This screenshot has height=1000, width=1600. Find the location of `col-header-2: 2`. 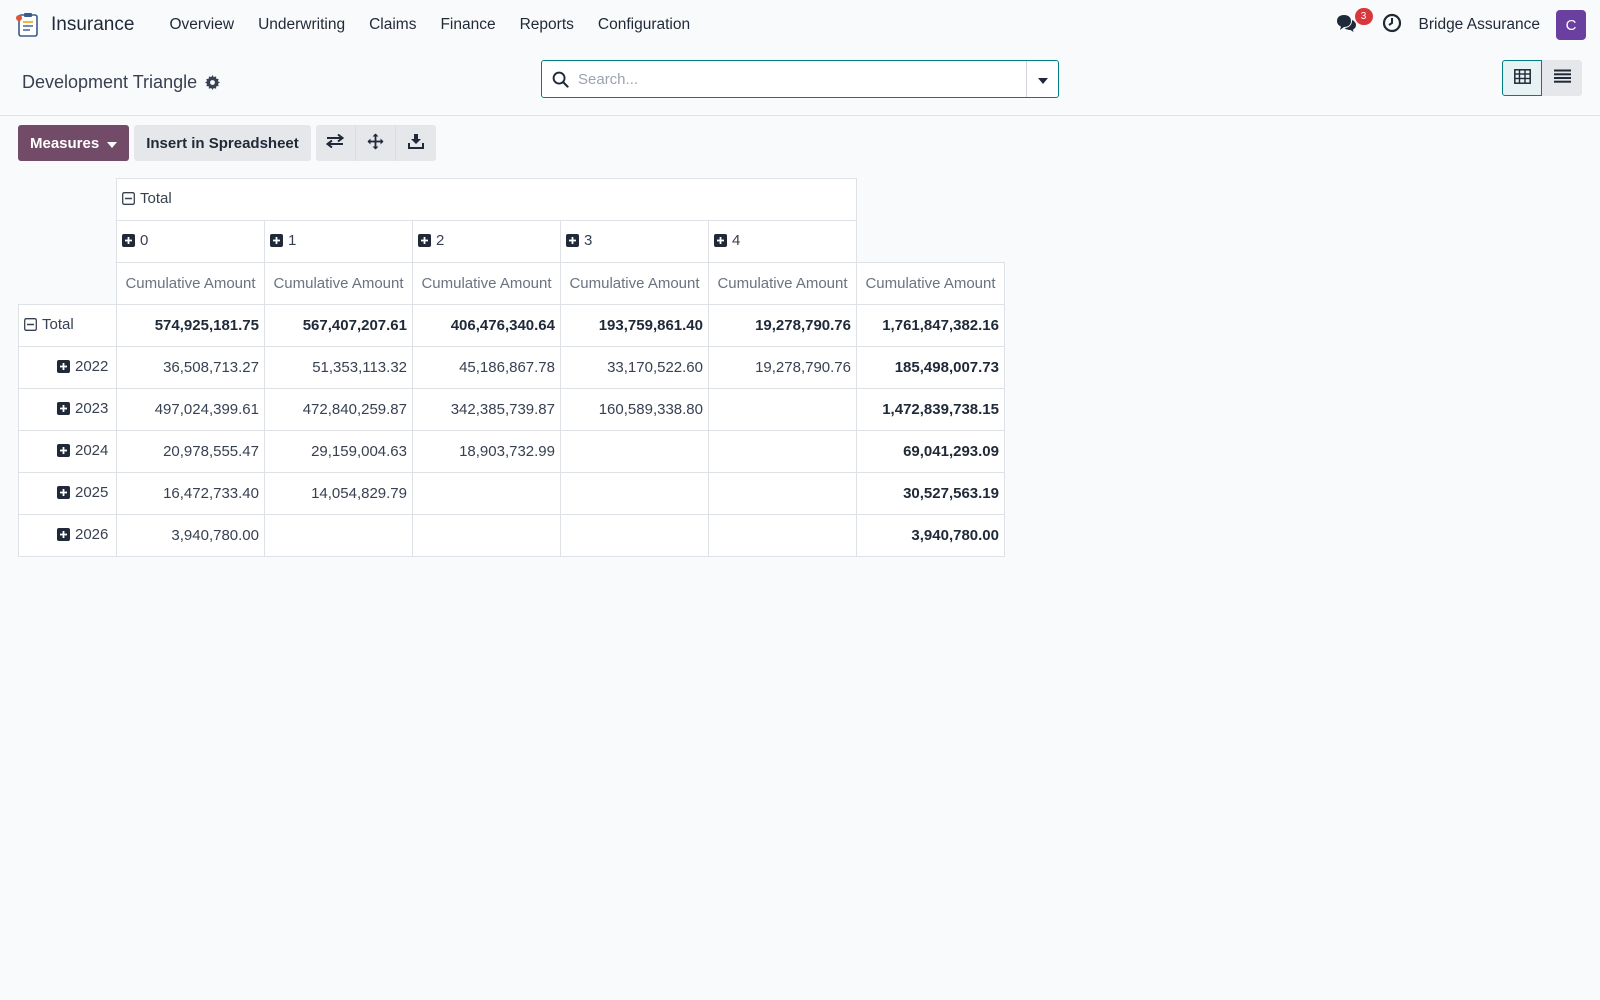

col-header-2: 2 is located at coordinates (486, 241).